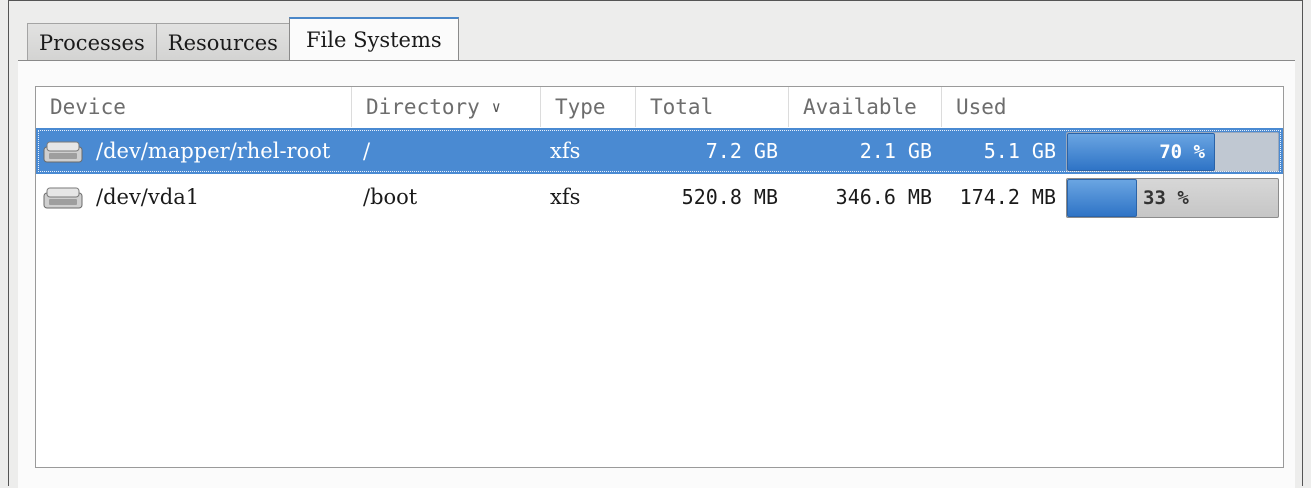  I want to click on column-header-available: Available, so click(865, 107).